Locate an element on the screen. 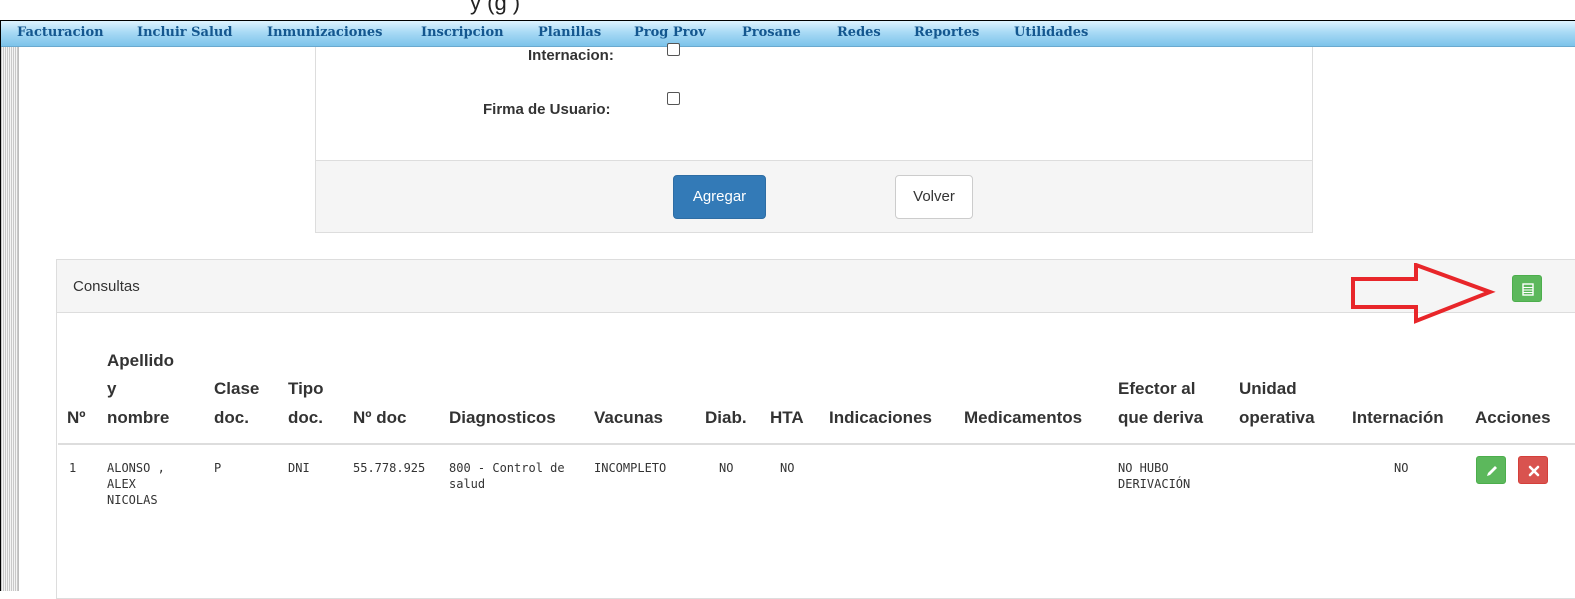 Image resolution: width=1575 pixels, height=599 pixels. table-header-divider is located at coordinates (816, 444).